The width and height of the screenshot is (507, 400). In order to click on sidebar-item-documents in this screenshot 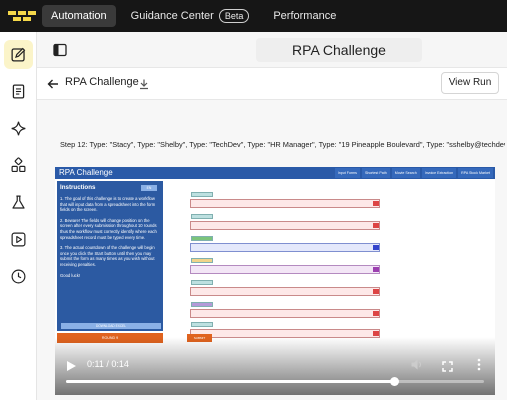, I will do `click(18, 91)`.